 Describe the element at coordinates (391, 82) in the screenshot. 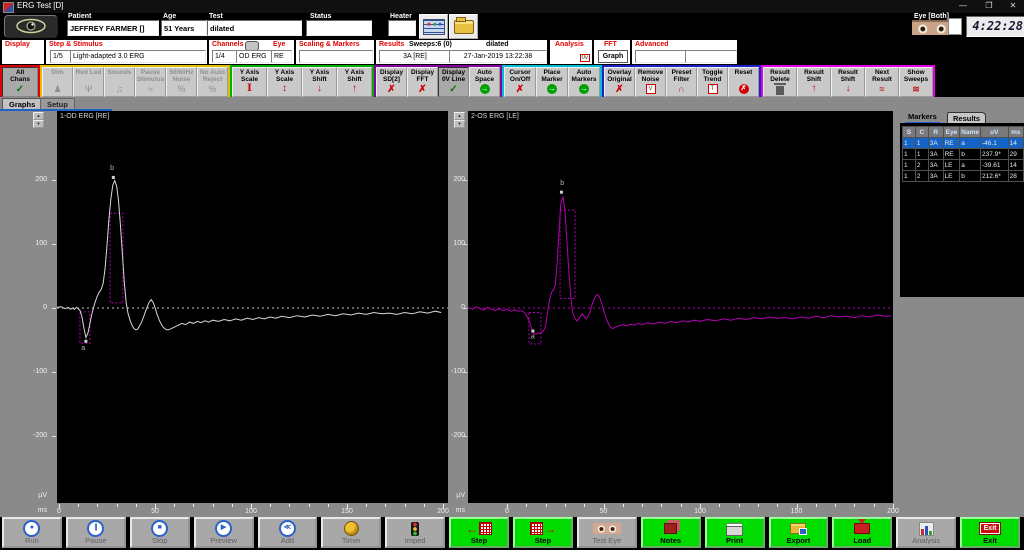

I see `toolbar-button-display-sd2: Display SD[2] ✗` at that location.